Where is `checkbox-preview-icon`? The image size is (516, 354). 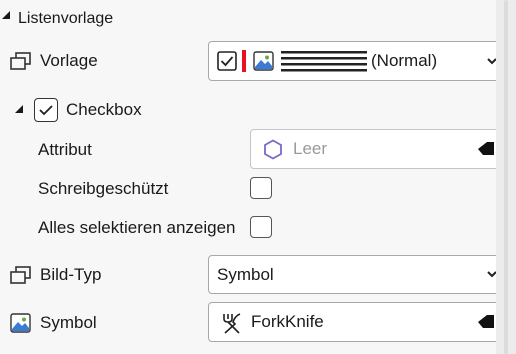
checkbox-preview-icon is located at coordinates (227, 61).